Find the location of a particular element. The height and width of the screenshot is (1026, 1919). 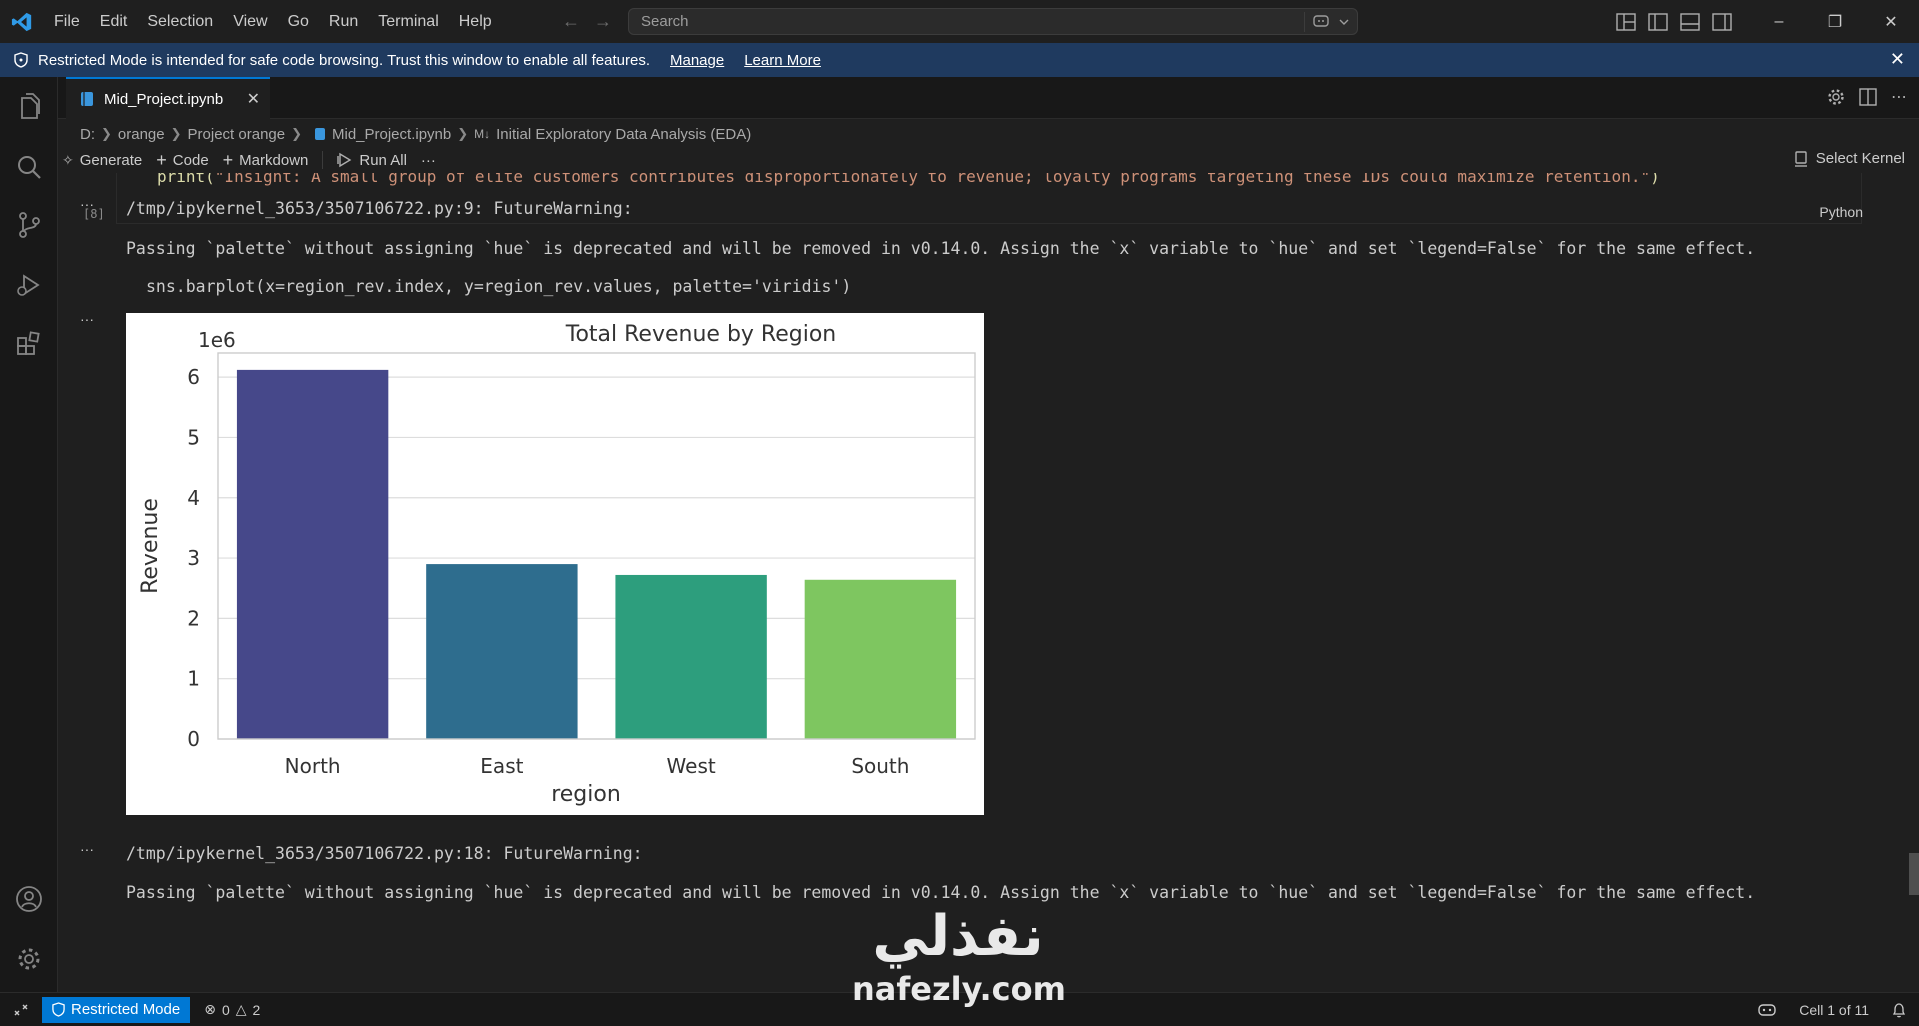

y-tick-labels: 0 1 2 3 4 5 6 is located at coordinates (193, 558).